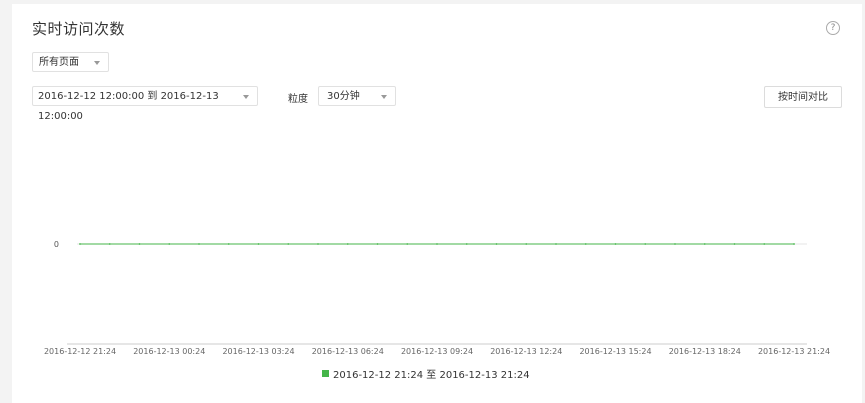 The height and width of the screenshot is (403, 865). What do you see at coordinates (437, 351) in the screenshot?
I see `x-tick-label: 2016-12-13 09:24` at bounding box center [437, 351].